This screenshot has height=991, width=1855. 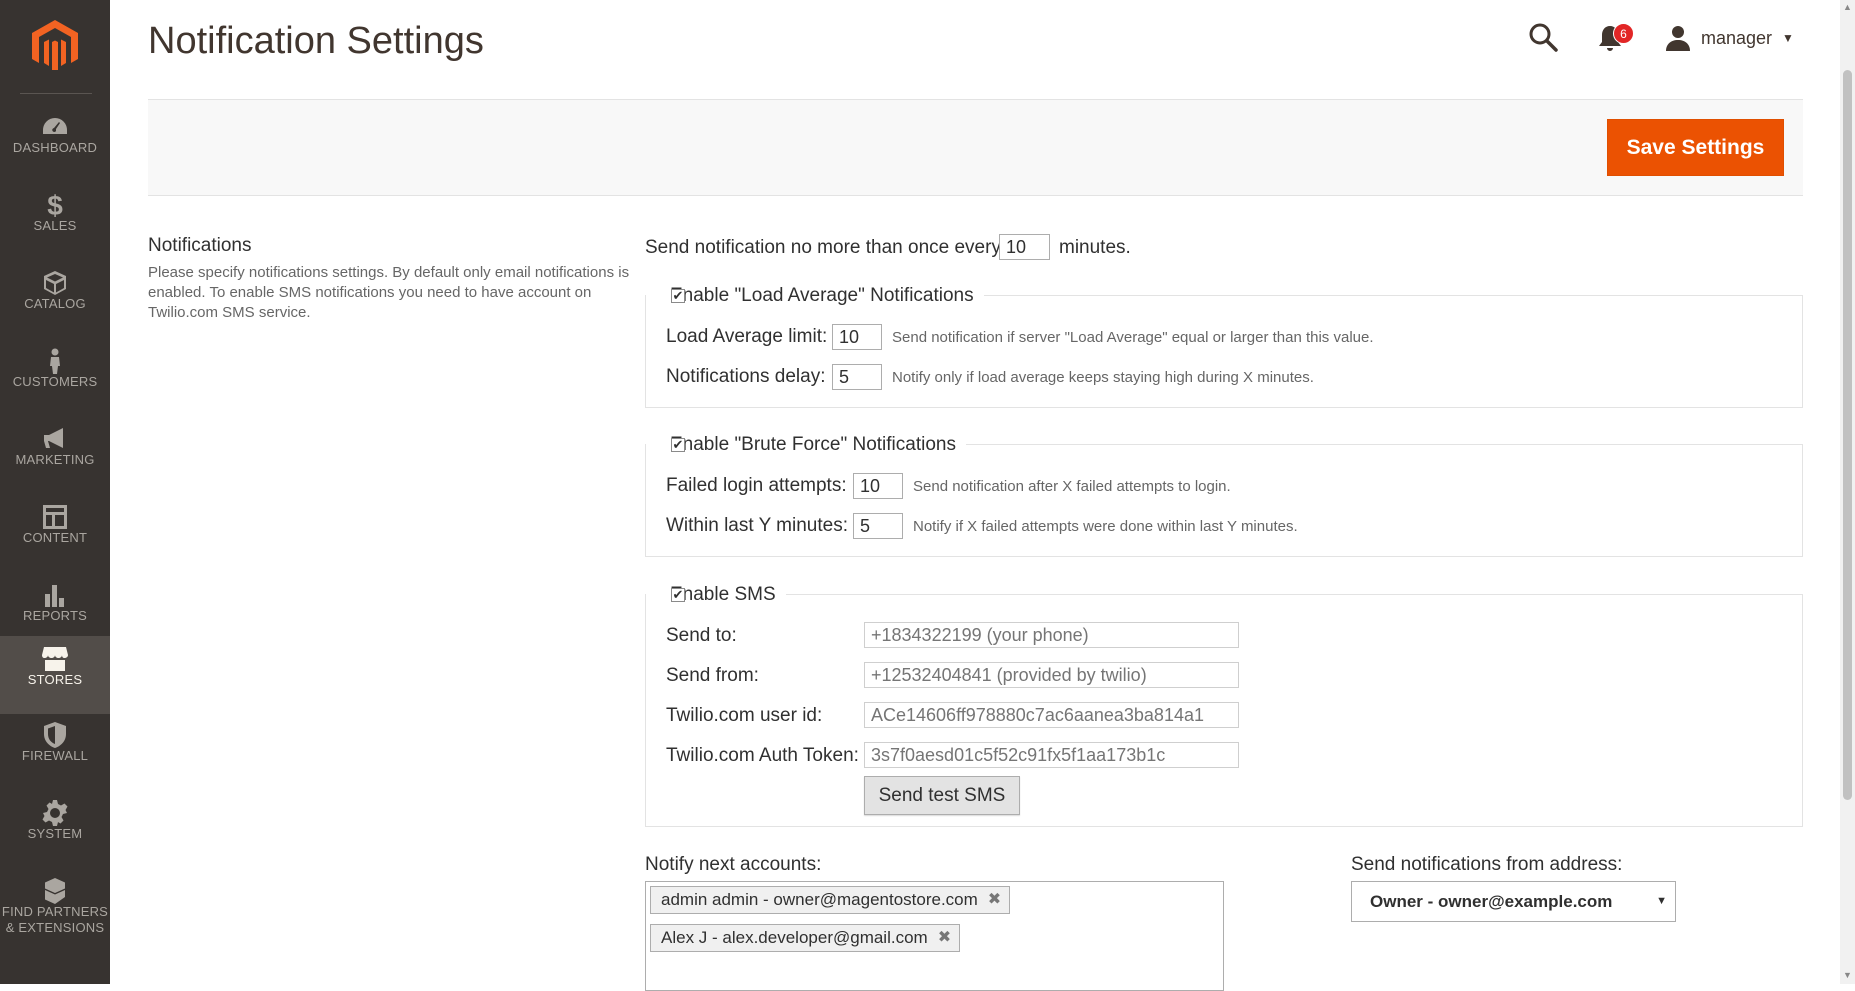 What do you see at coordinates (712, 675) in the screenshot?
I see `send-from-label: Send from:` at bounding box center [712, 675].